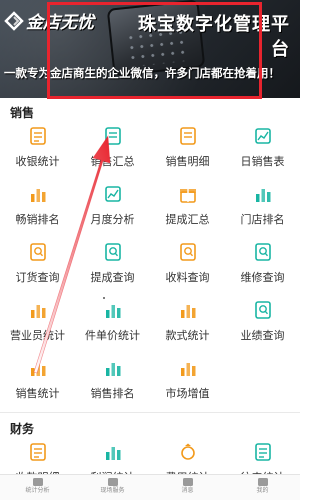  What do you see at coordinates (187, 394) in the screenshot?
I see `menu-item-label: 市场增值` at bounding box center [187, 394].